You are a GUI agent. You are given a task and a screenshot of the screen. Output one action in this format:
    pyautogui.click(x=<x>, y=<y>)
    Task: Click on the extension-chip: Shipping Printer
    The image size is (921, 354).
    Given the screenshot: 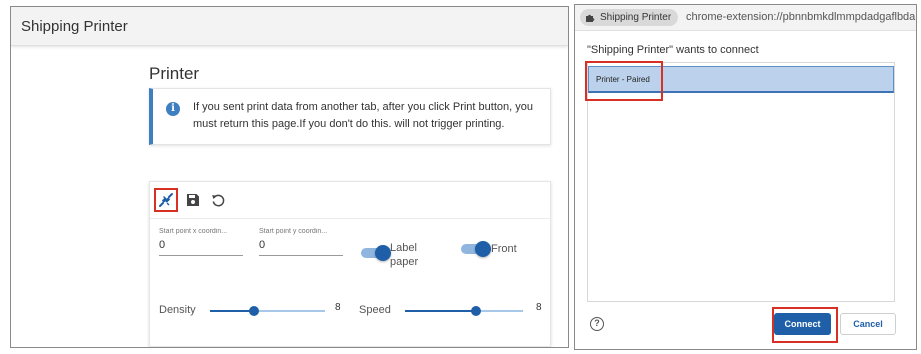 What is the action you would take?
    pyautogui.click(x=629, y=17)
    